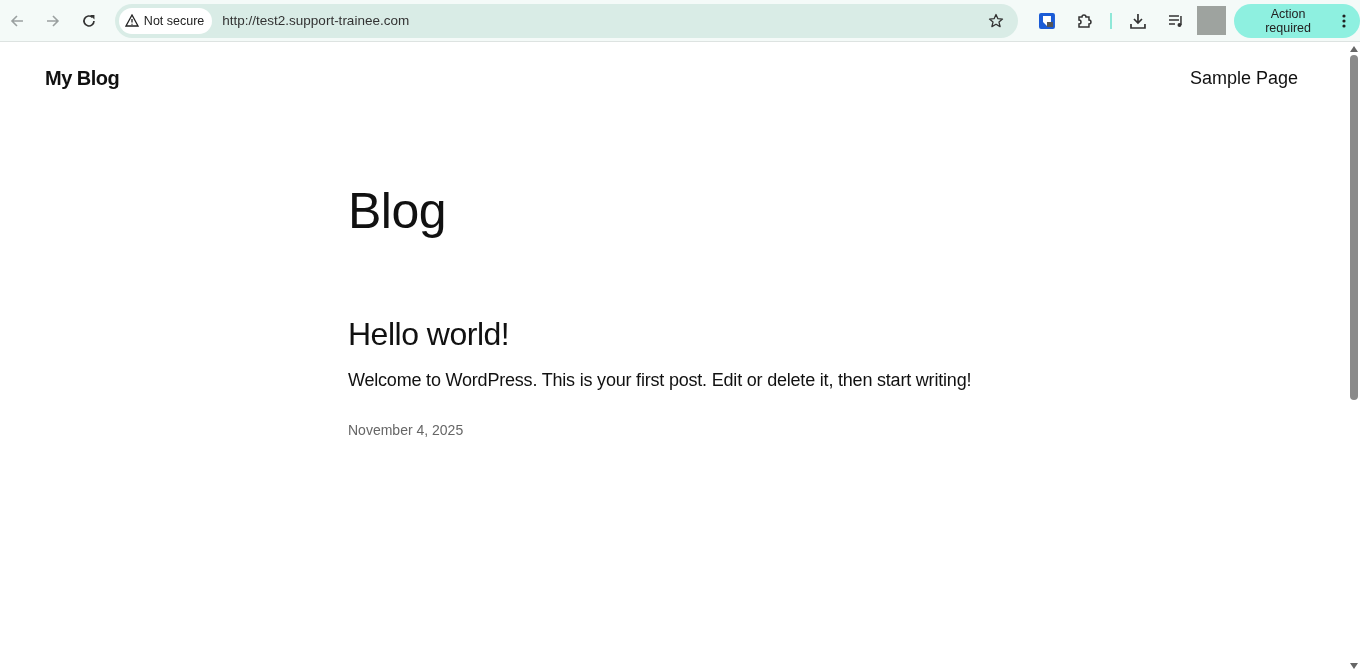 The width and height of the screenshot is (1360, 671). What do you see at coordinates (316, 20) in the screenshot?
I see `url-text: http://test2.support-trainee.com` at bounding box center [316, 20].